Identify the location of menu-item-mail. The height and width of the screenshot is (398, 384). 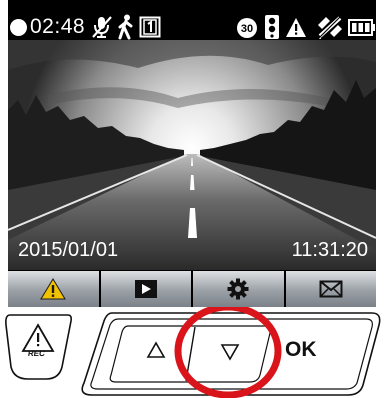
(330, 289).